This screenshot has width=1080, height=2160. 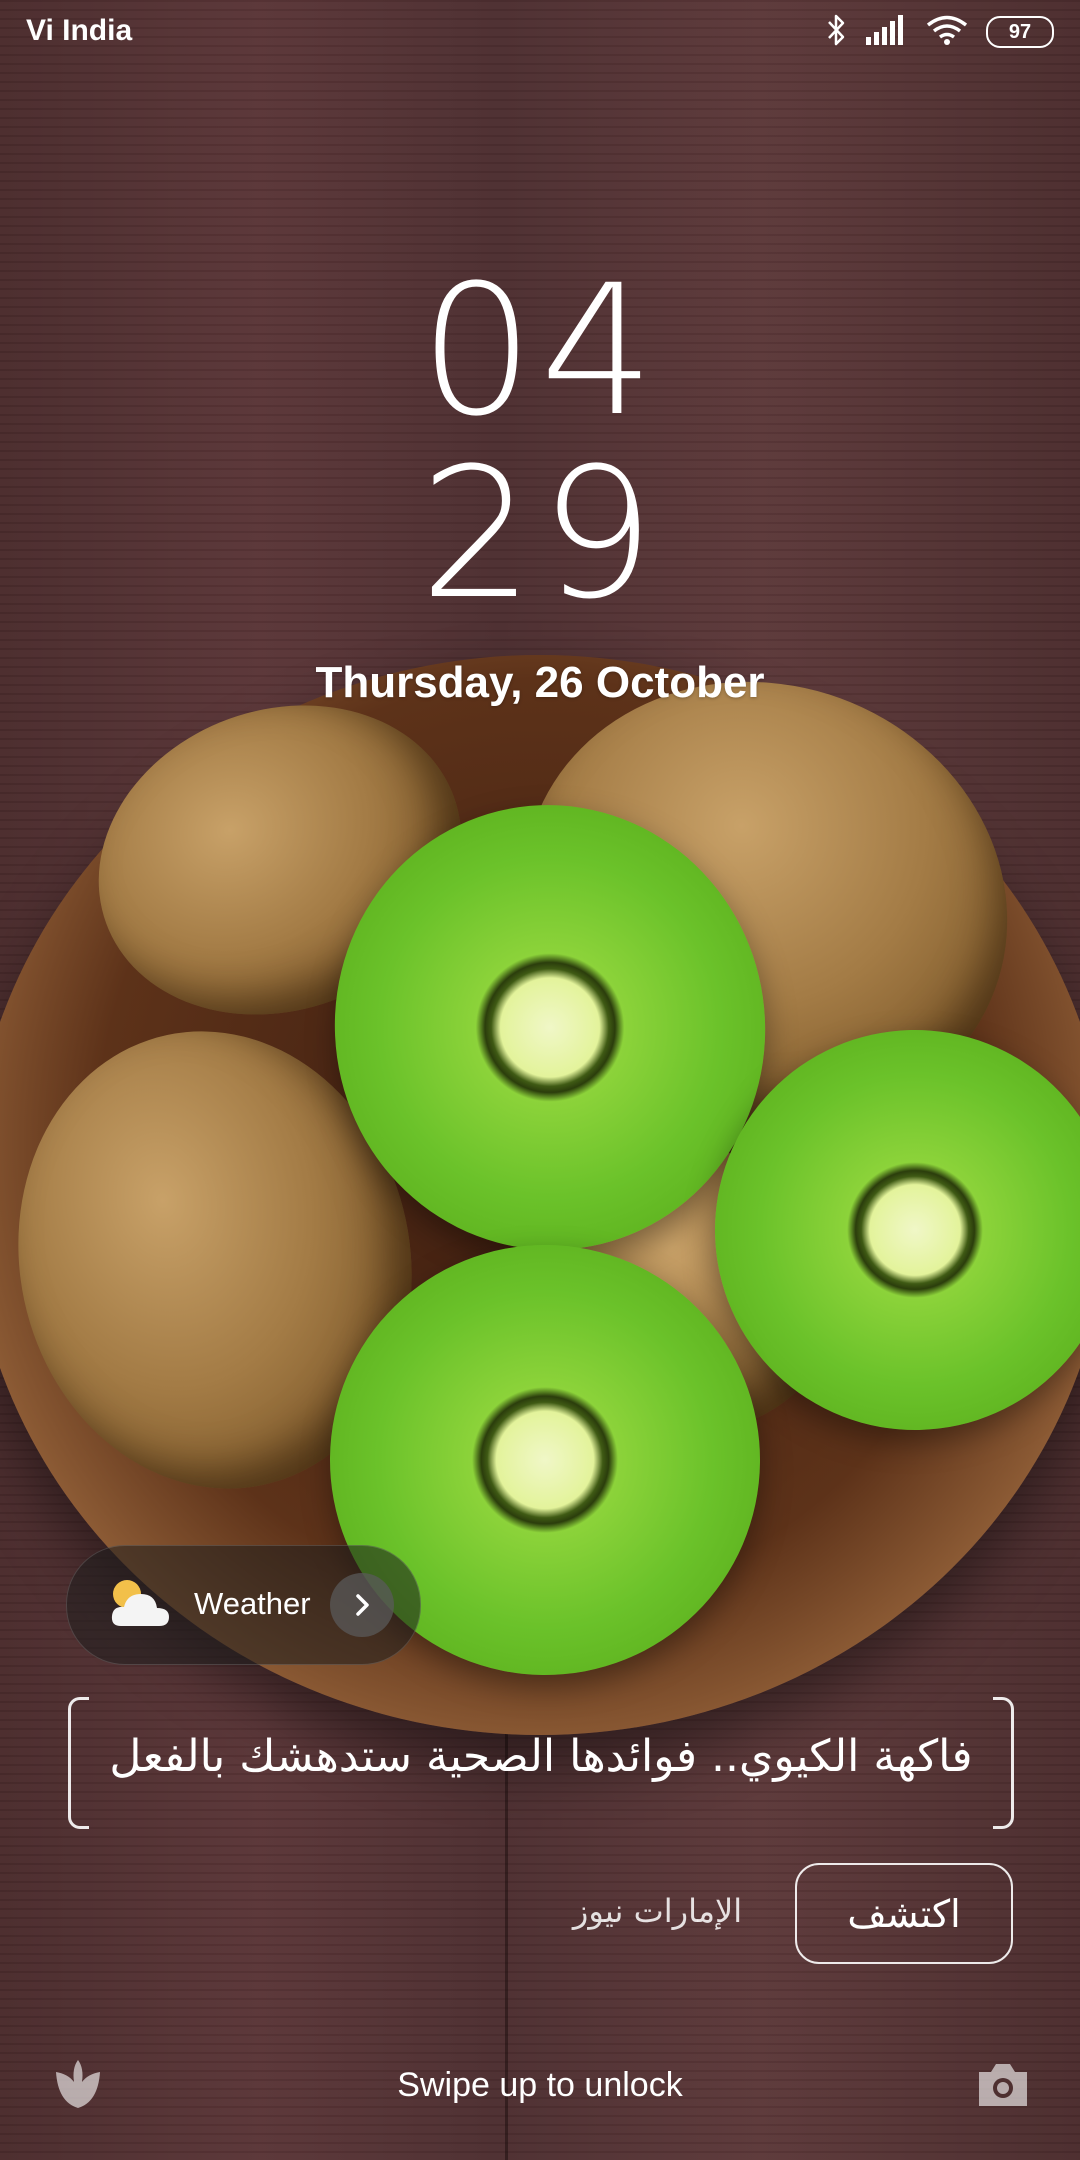 What do you see at coordinates (140, 1606) in the screenshot?
I see `cloud-sun-icon` at bounding box center [140, 1606].